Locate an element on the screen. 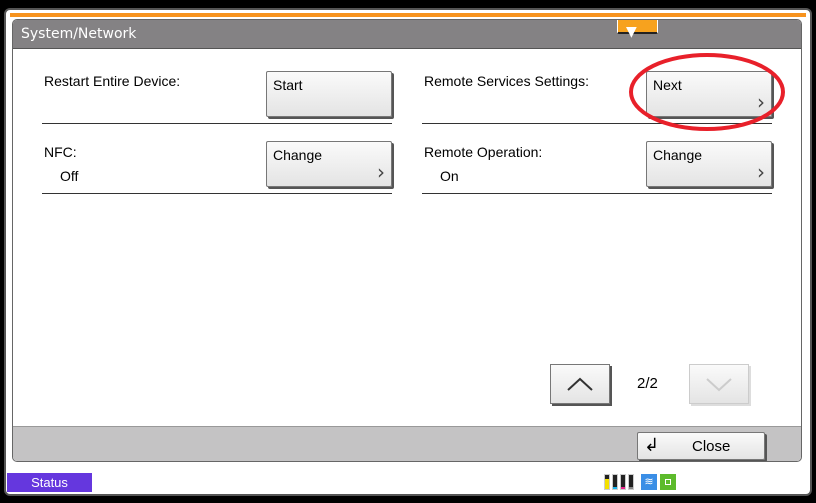  date: 02/28/2020 is located at coordinates (721, 481).